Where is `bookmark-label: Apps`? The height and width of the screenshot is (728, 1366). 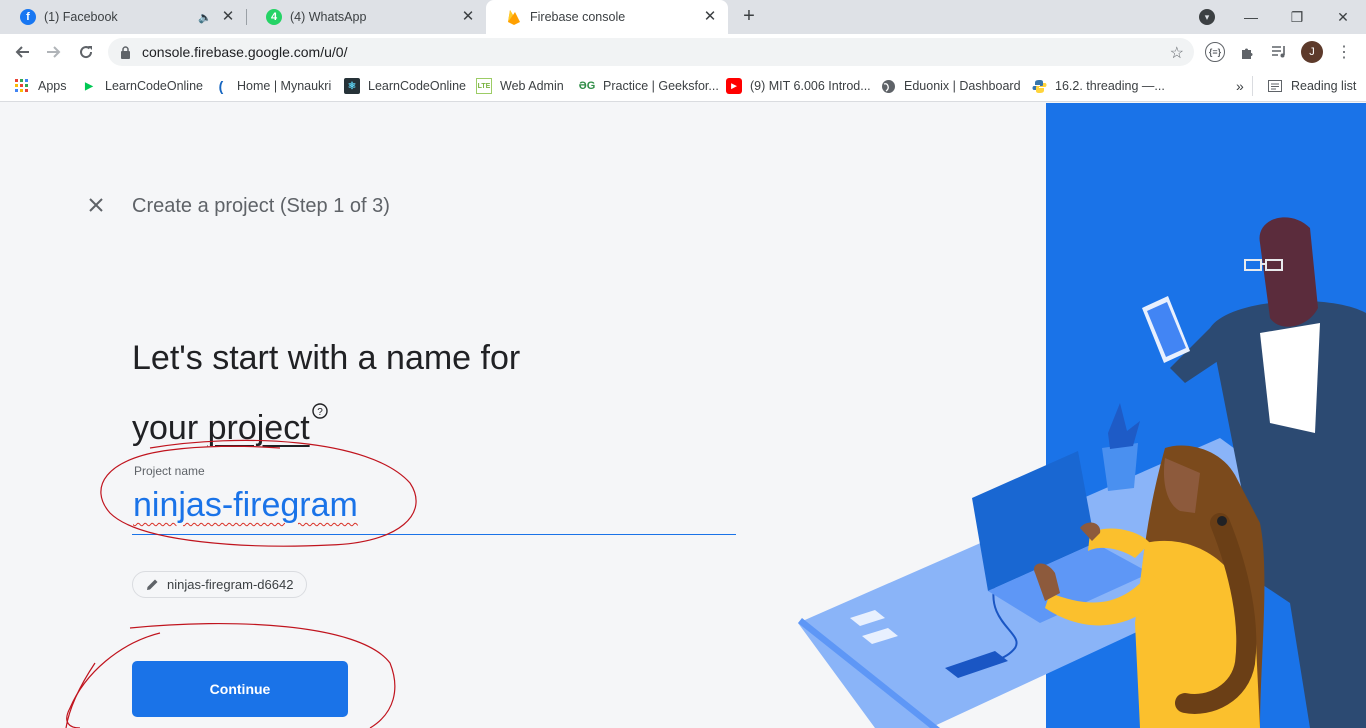
bookmark-label: Apps is located at coordinates (52, 86).